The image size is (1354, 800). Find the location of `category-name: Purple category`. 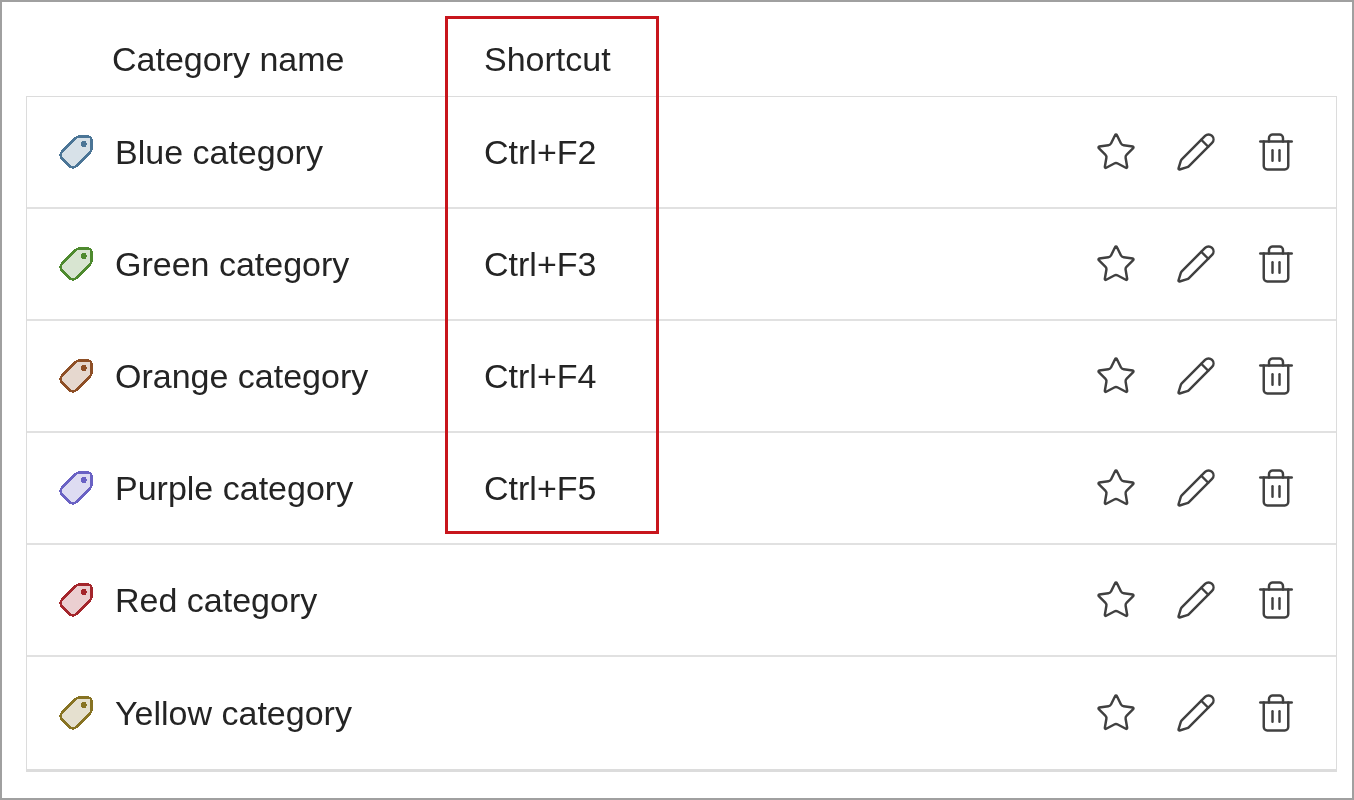

category-name: Purple category is located at coordinates (234, 488).